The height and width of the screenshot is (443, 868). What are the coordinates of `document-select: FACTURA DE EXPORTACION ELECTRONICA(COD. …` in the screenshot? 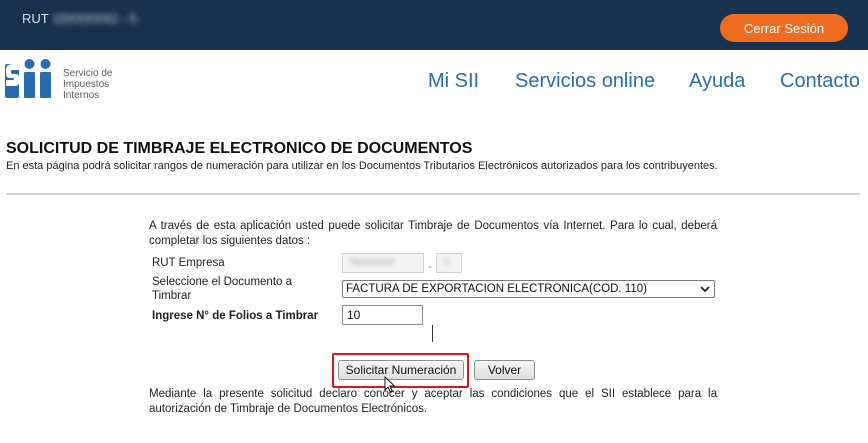 It's located at (528, 289).